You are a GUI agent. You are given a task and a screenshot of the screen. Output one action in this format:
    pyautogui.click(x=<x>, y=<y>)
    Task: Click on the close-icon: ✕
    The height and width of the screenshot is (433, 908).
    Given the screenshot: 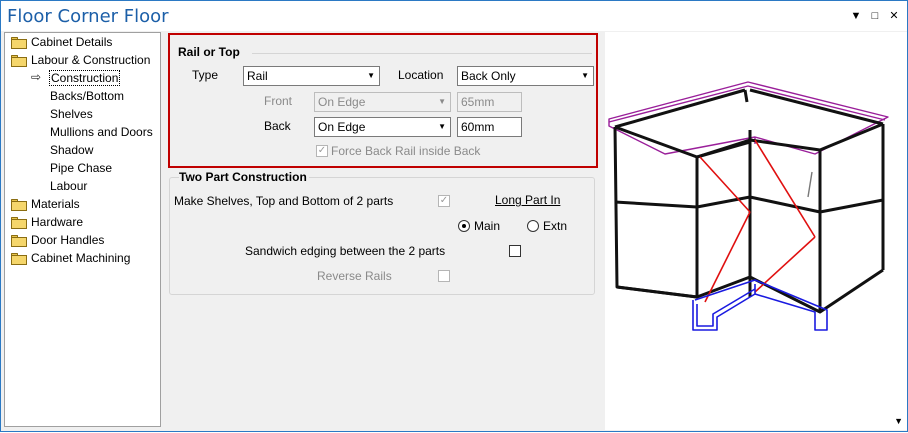 What is the action you would take?
    pyautogui.click(x=894, y=16)
    